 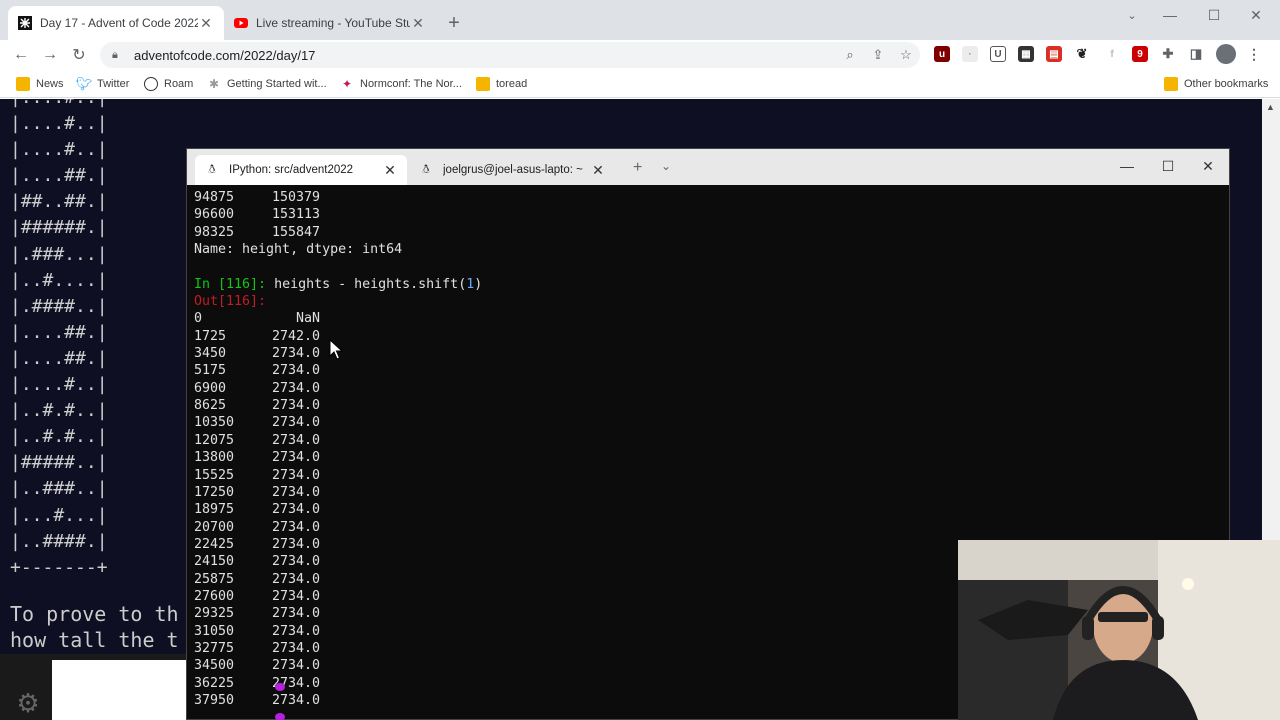 I want to click on terminal-tab-shell: 🐧︎ joelgrus@joel-asus-lapto: ~ ✕, so click(x=512, y=170).